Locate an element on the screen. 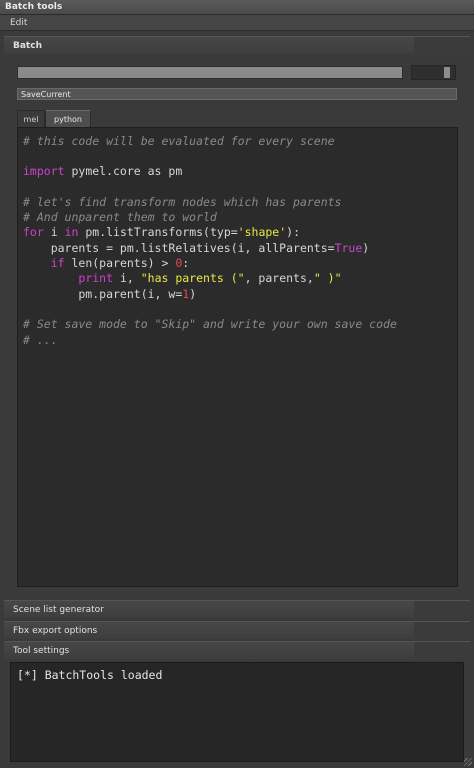 This screenshot has width=474, height=768. code-text: i, is located at coordinates (127, 278).